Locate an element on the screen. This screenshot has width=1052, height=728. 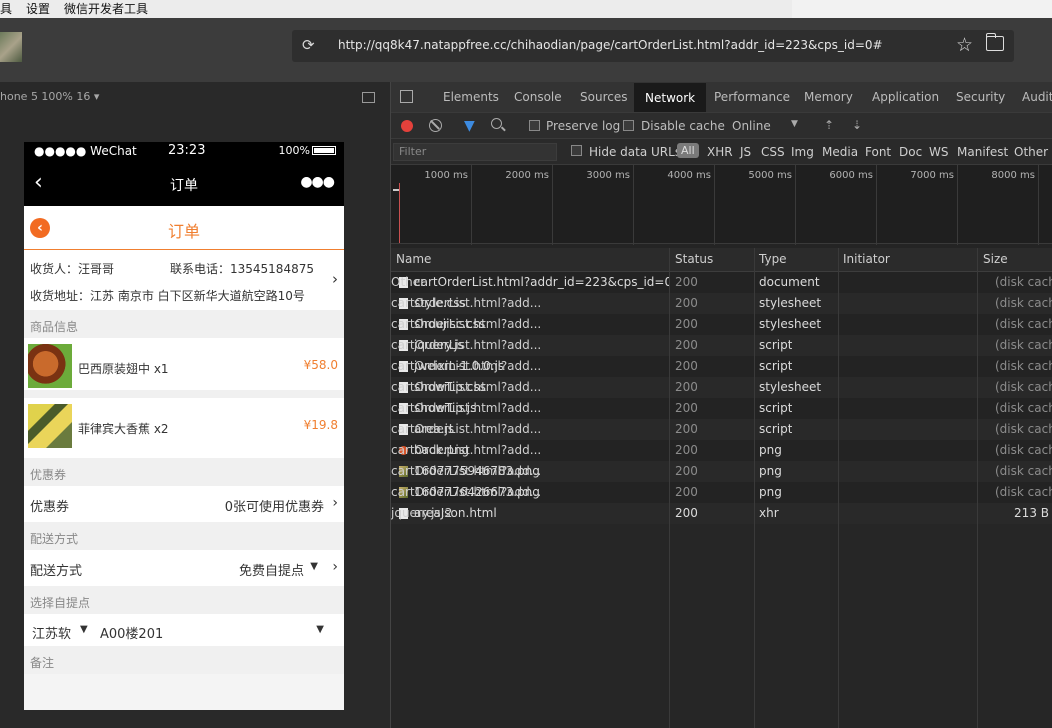
product-item: 菲律宾大香蕉 x2 ¥19.8 is located at coordinates (184, 428).